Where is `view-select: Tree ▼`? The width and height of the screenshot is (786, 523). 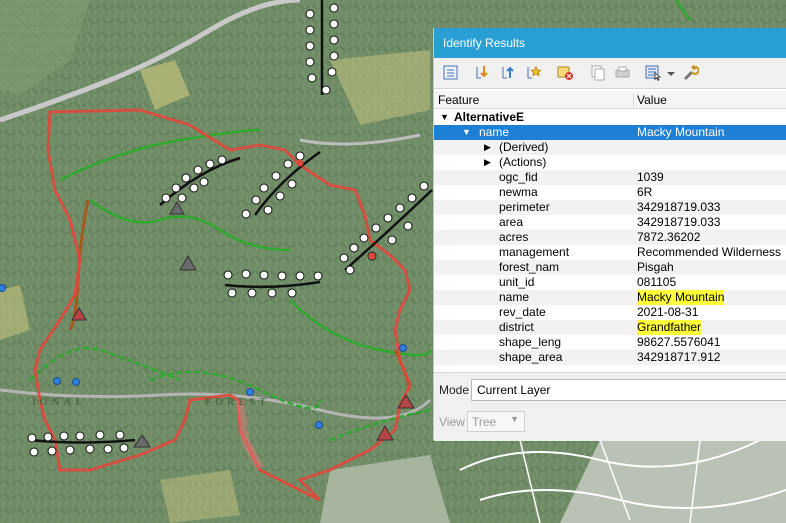
view-select: Tree ▼ is located at coordinates (496, 421).